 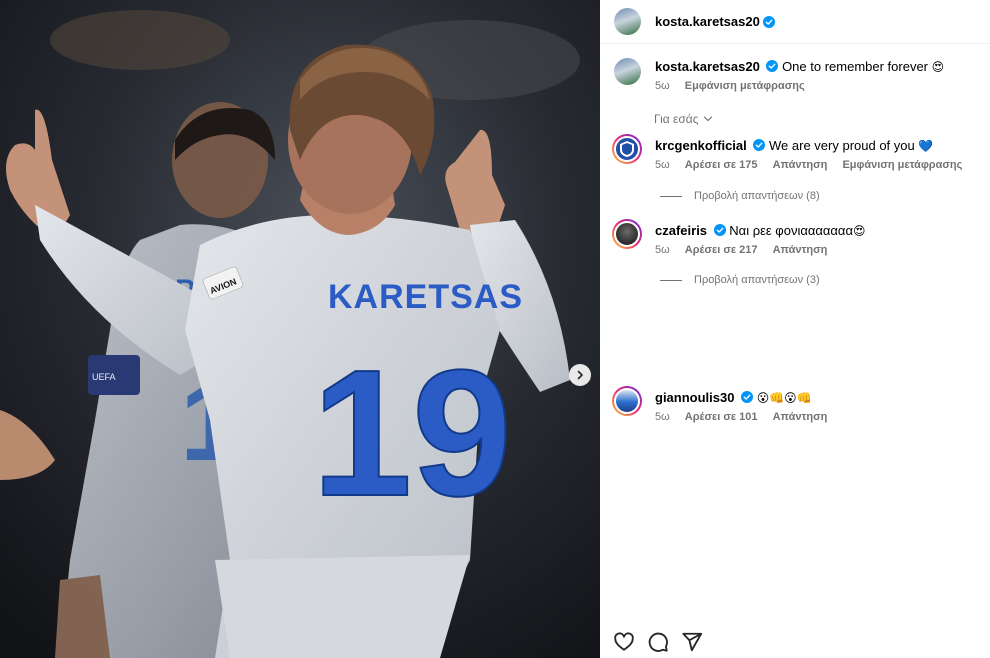 I want to click on comment-emoji: 😮👊😮👊, so click(x=784, y=398).